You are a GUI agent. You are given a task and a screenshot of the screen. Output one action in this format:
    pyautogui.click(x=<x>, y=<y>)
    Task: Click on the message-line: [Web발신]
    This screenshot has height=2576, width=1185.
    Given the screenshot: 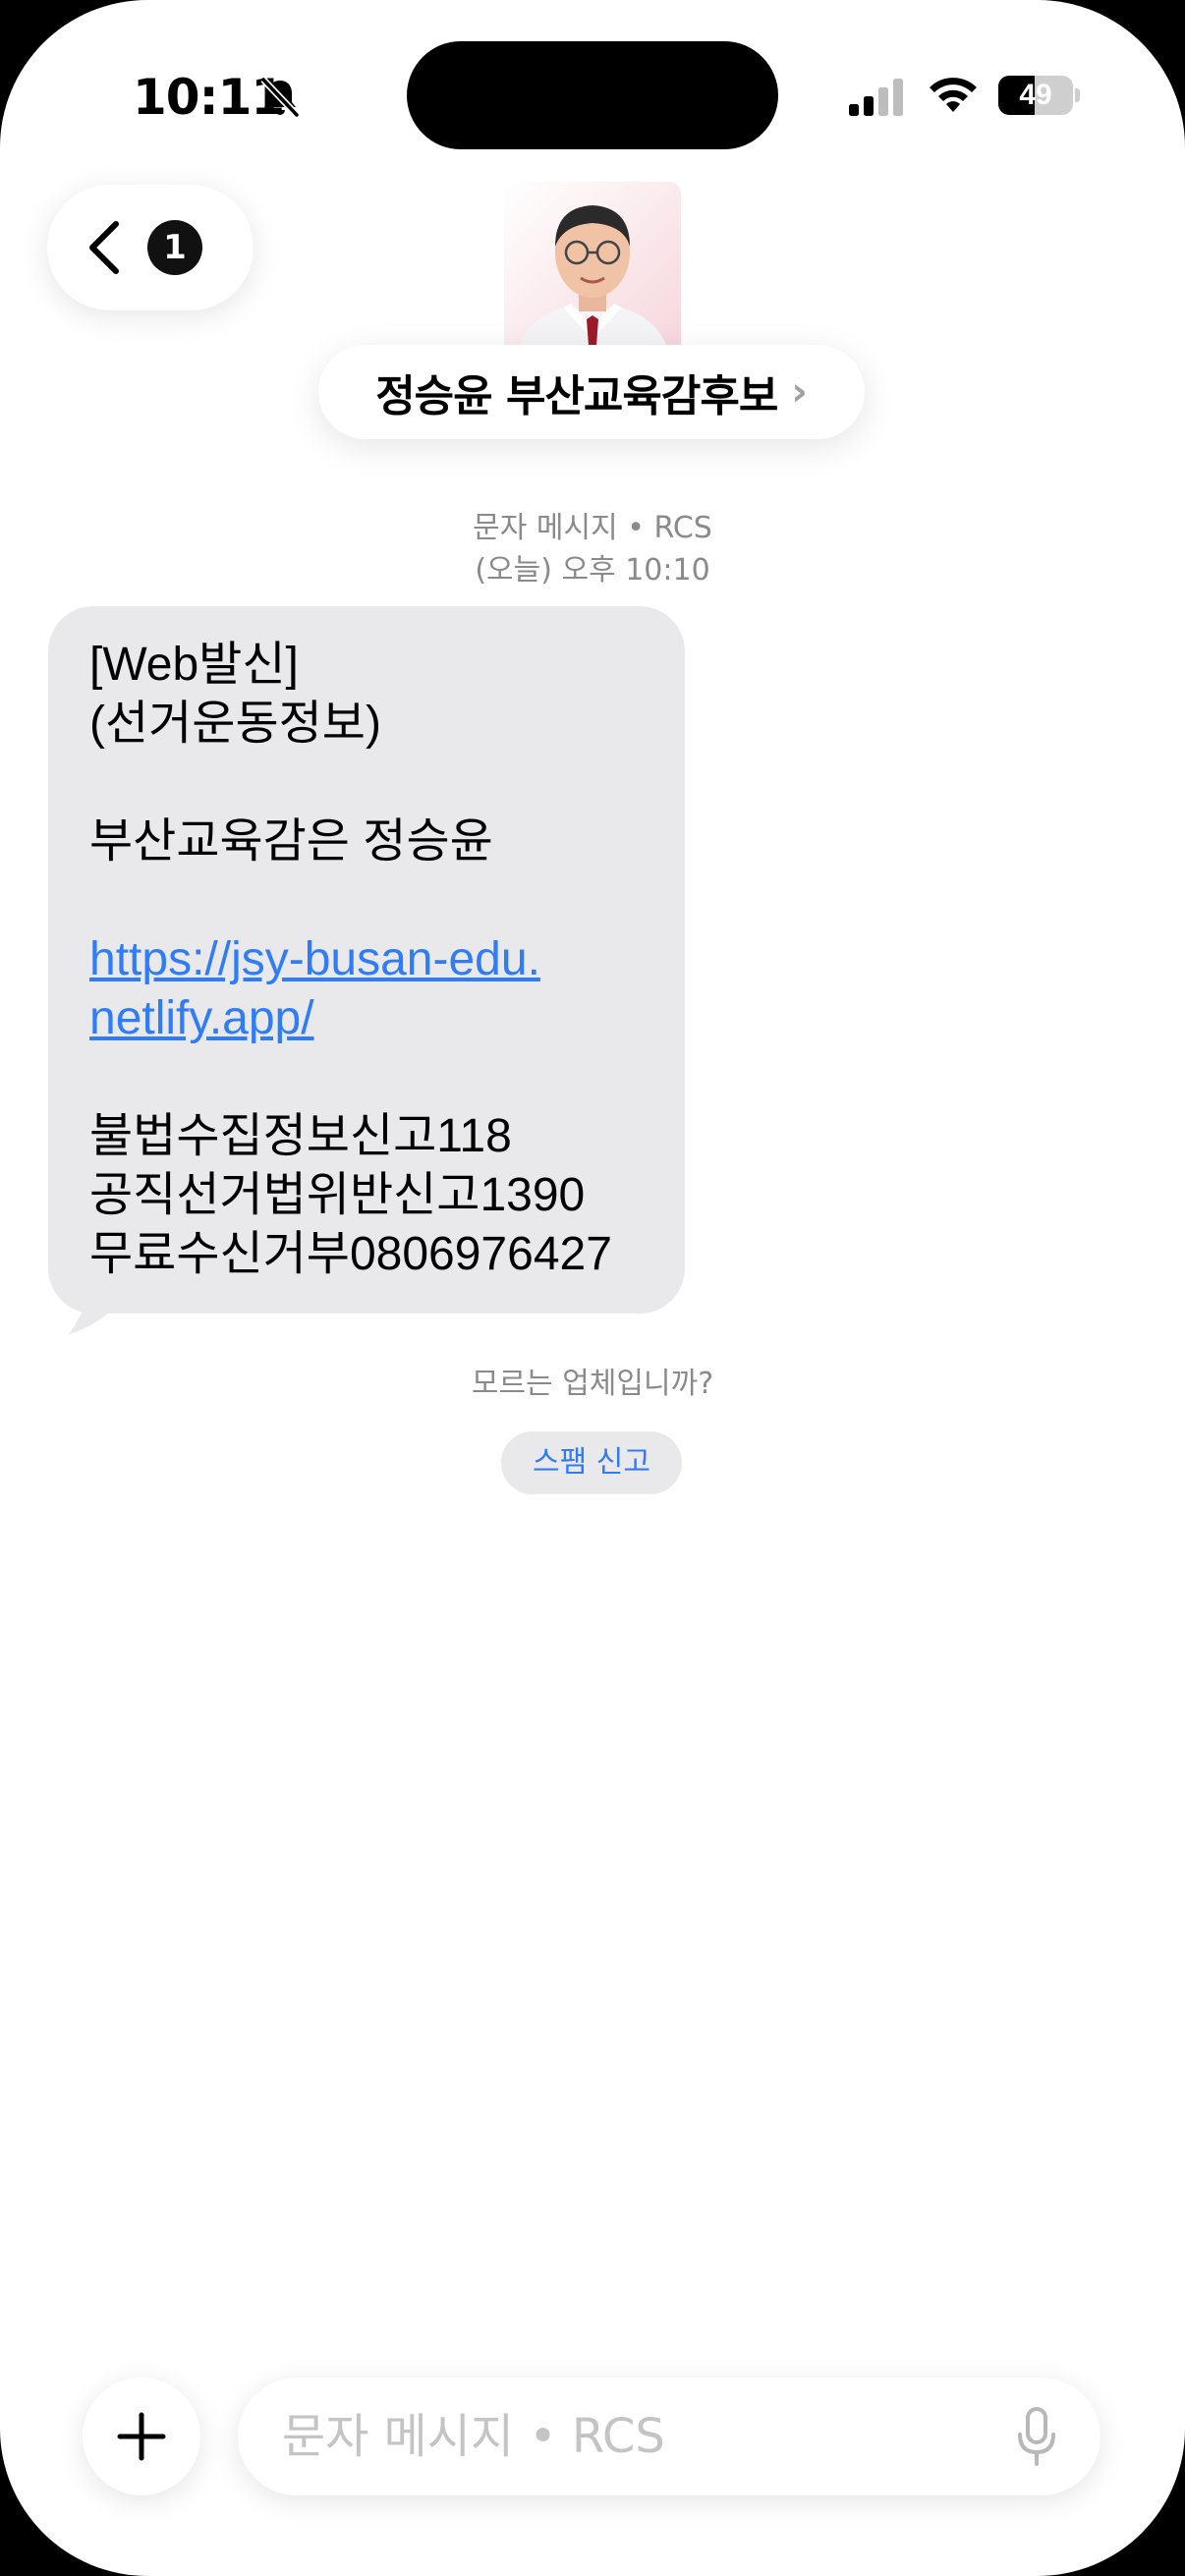 What is the action you would take?
    pyautogui.click(x=194, y=665)
    